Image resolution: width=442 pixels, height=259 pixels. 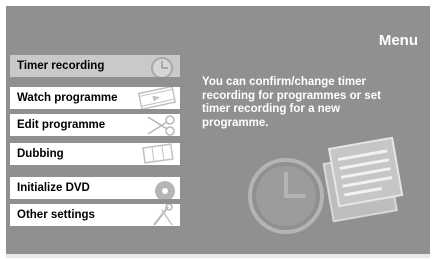 I want to click on clock-icon, so click(x=162, y=67).